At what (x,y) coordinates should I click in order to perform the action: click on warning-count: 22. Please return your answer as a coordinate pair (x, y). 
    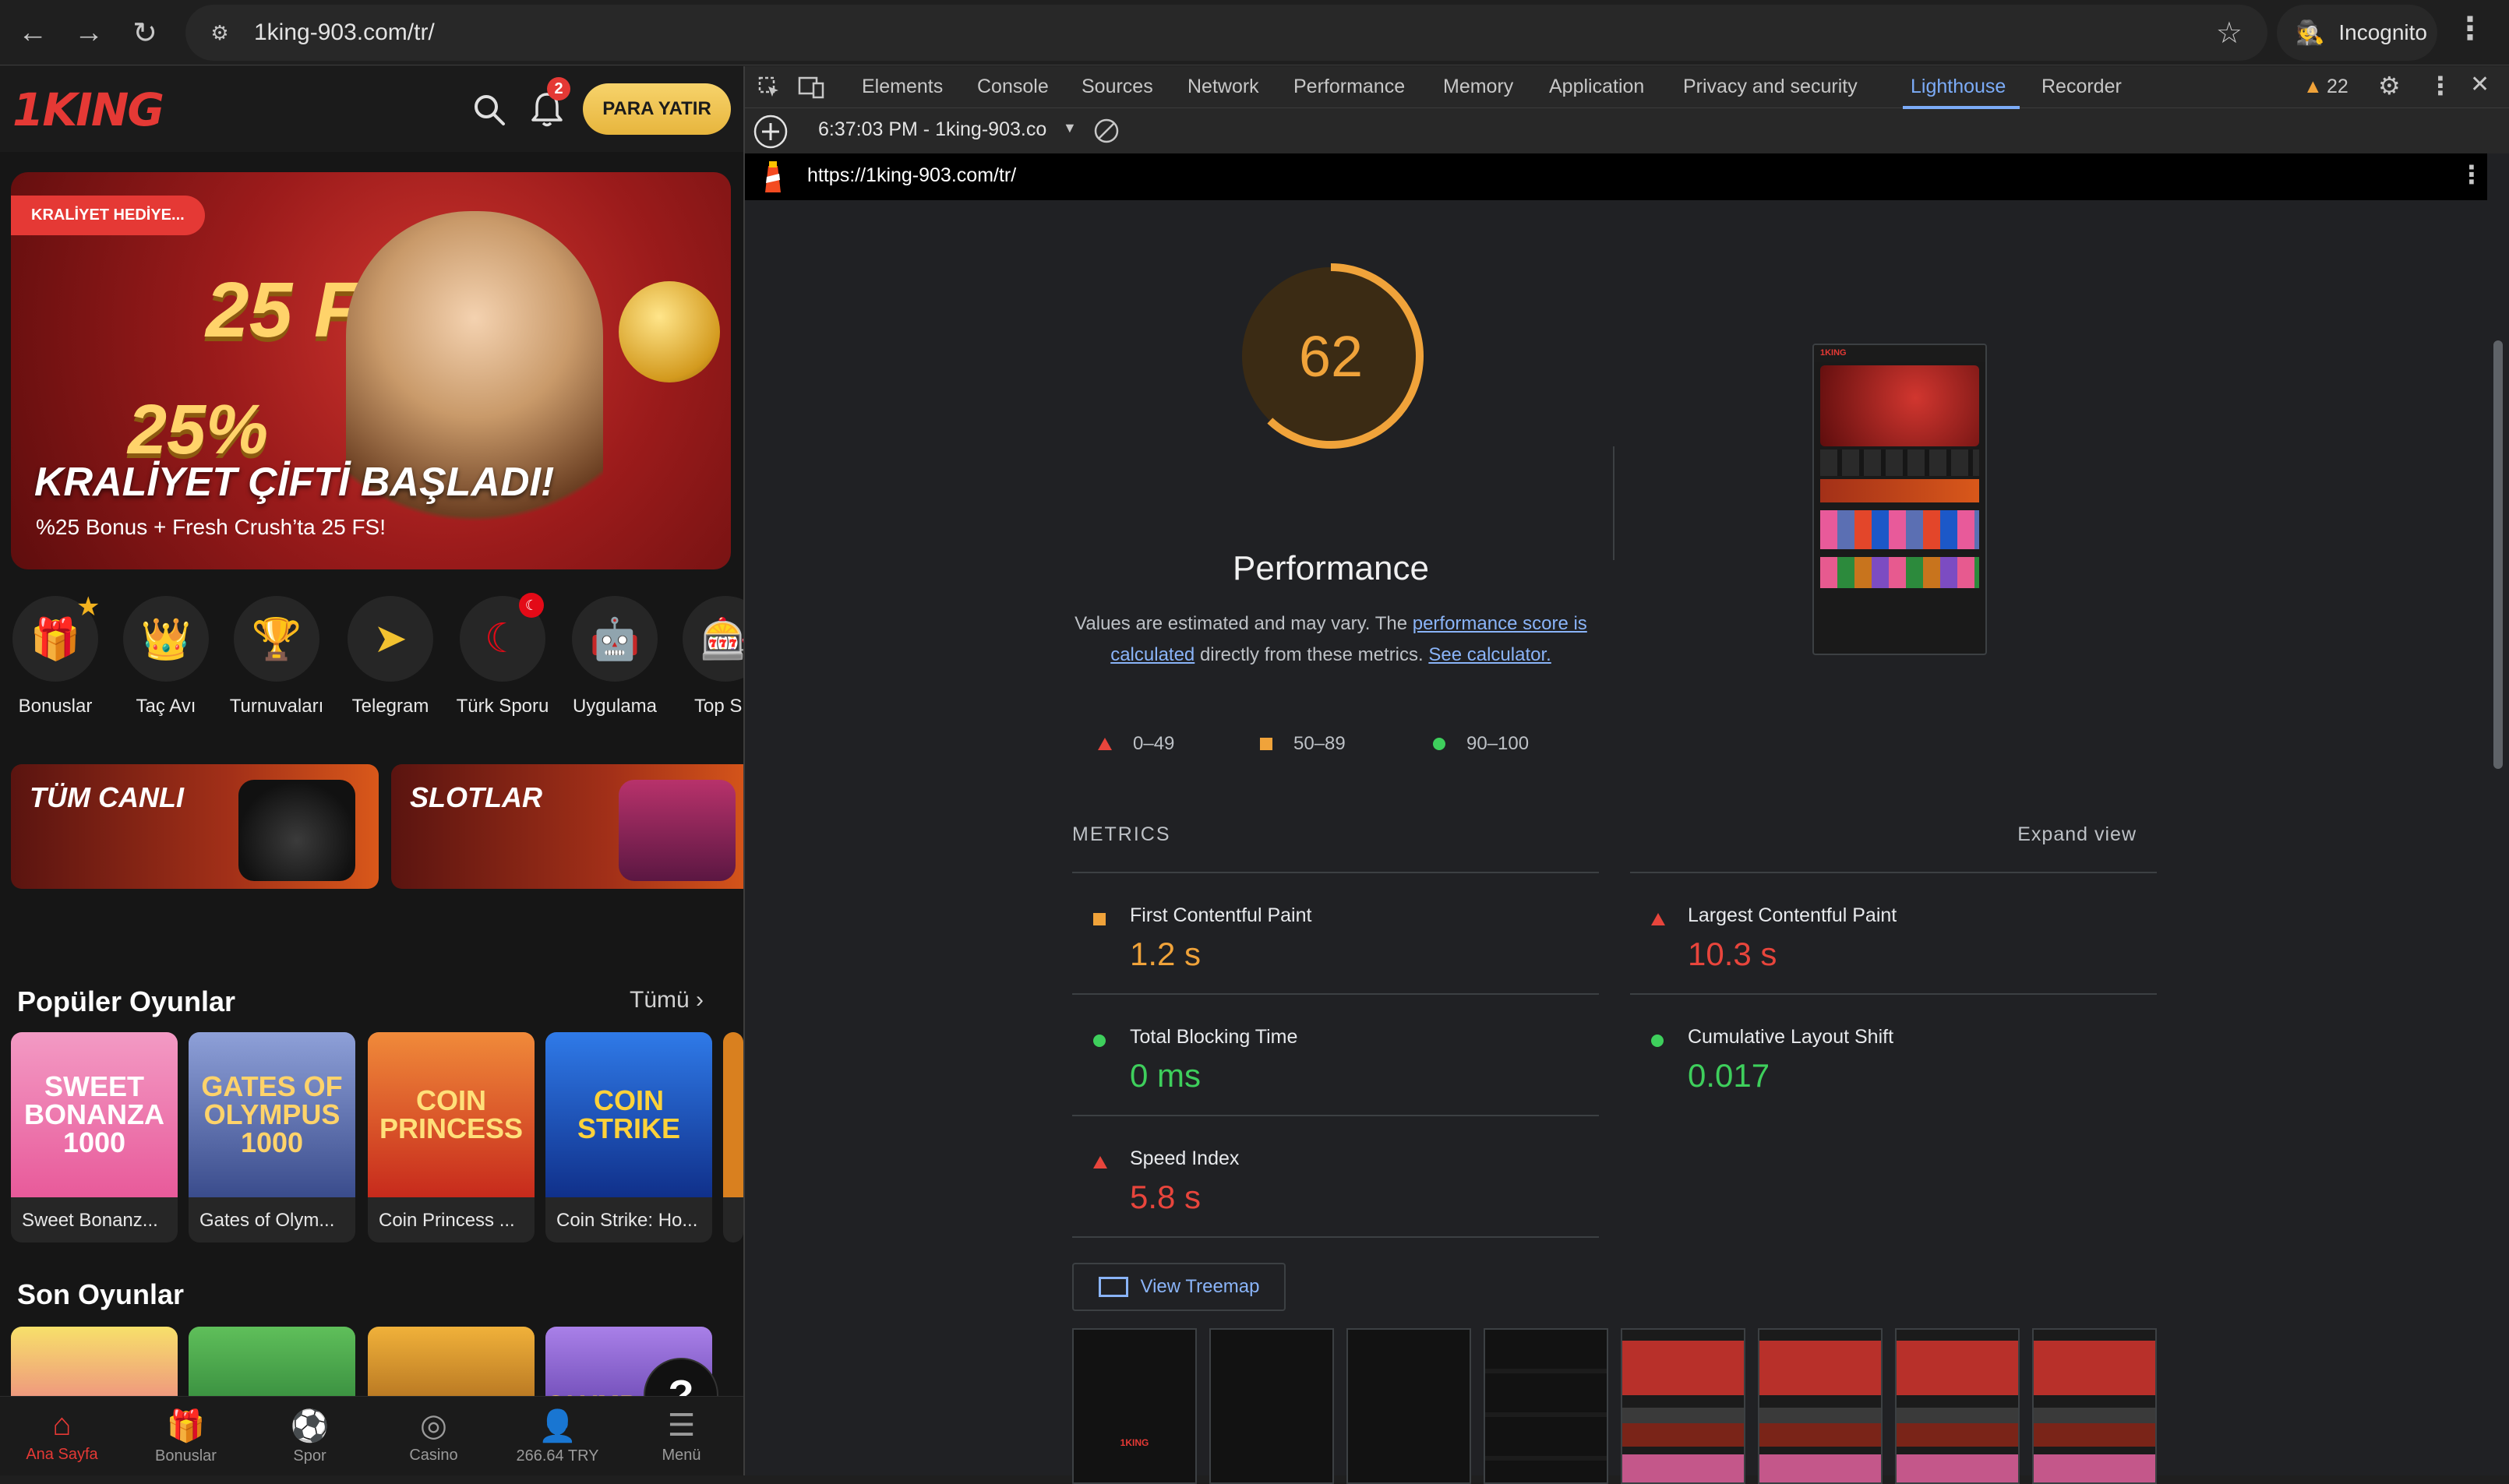
    Looking at the image, I should click on (2337, 87).